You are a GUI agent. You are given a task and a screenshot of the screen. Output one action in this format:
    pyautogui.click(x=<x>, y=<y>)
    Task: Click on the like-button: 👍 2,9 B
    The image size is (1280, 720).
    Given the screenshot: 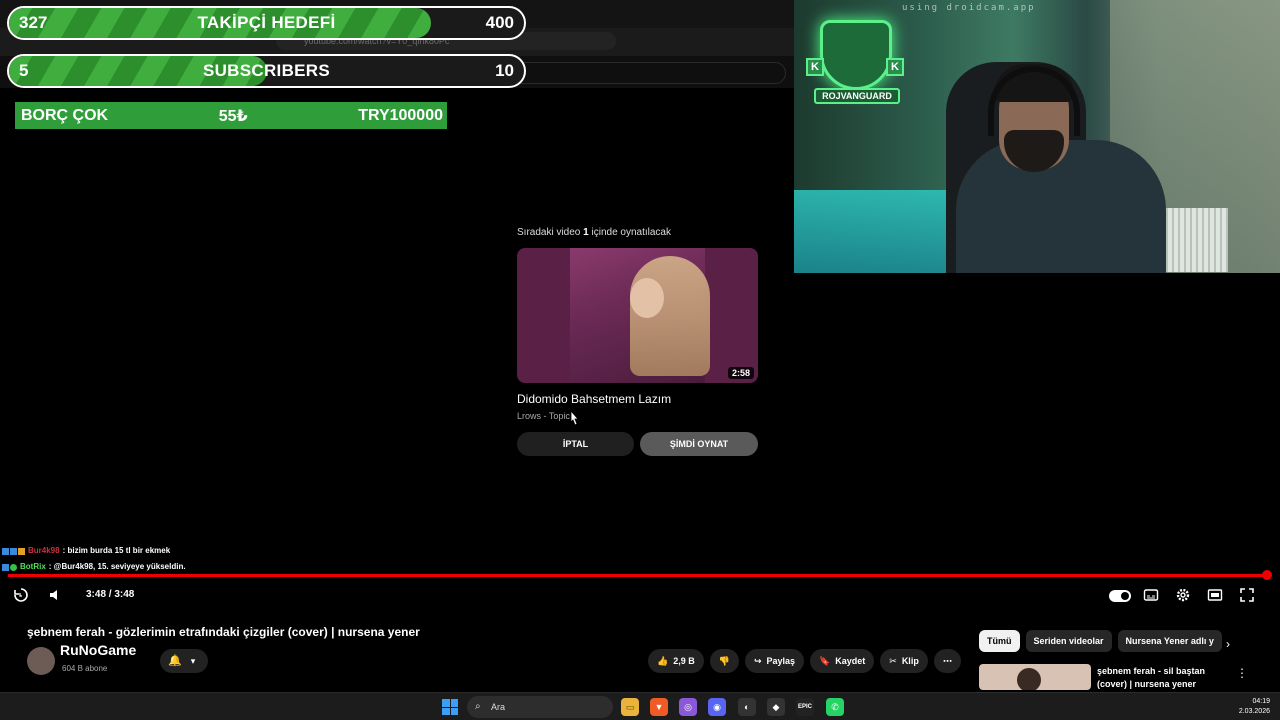 What is the action you would take?
    pyautogui.click(x=676, y=661)
    